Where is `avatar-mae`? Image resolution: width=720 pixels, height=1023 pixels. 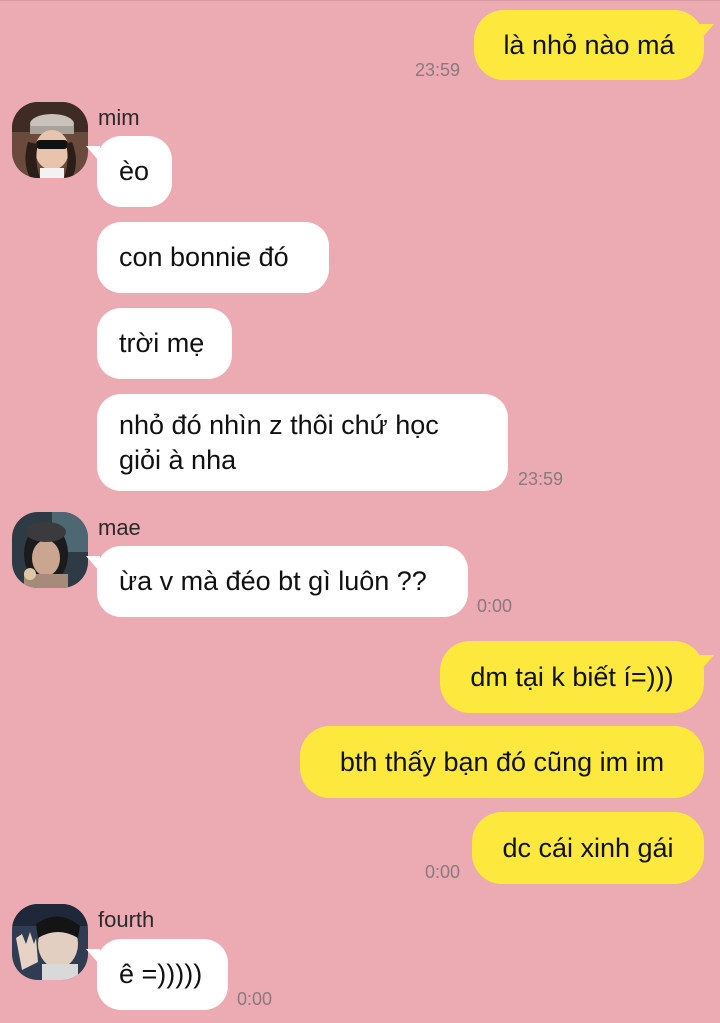
avatar-mae is located at coordinates (50, 550).